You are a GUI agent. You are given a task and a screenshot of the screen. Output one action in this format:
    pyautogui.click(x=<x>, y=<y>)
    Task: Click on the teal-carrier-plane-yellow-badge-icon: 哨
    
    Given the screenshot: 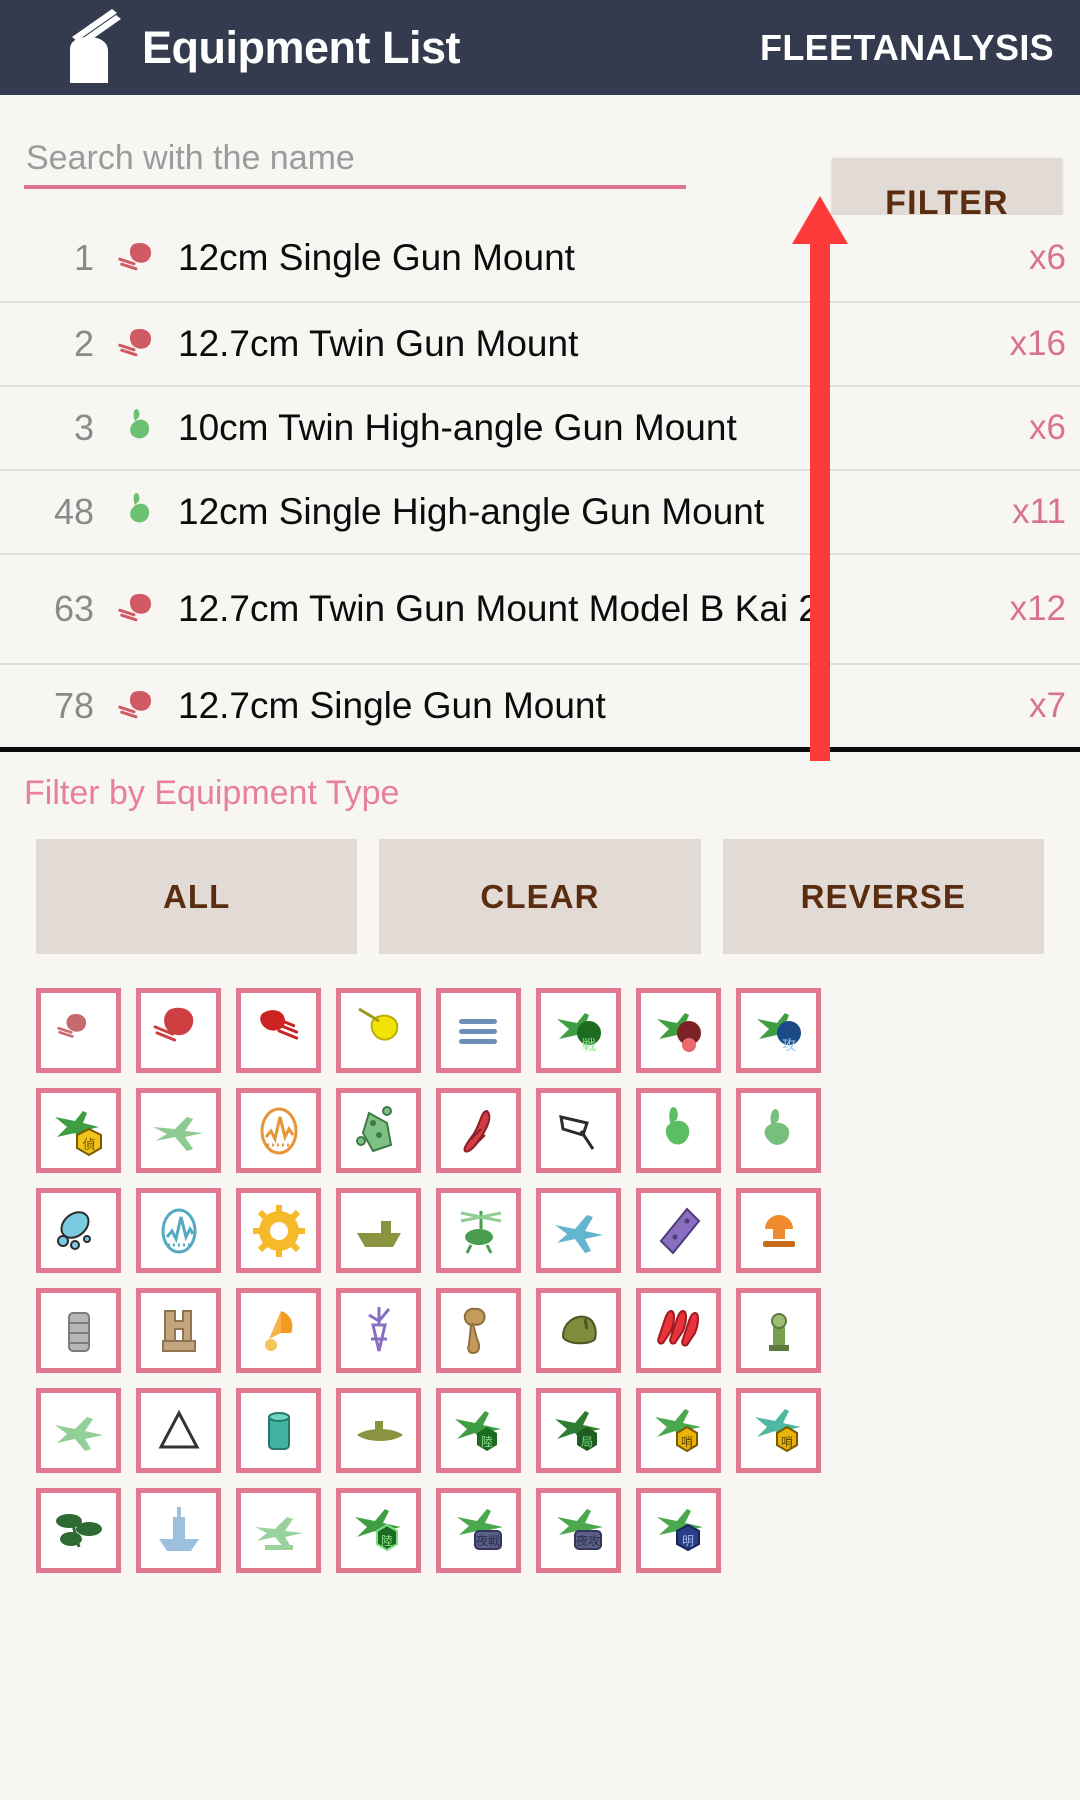 What is the action you would take?
    pyautogui.click(x=779, y=1431)
    